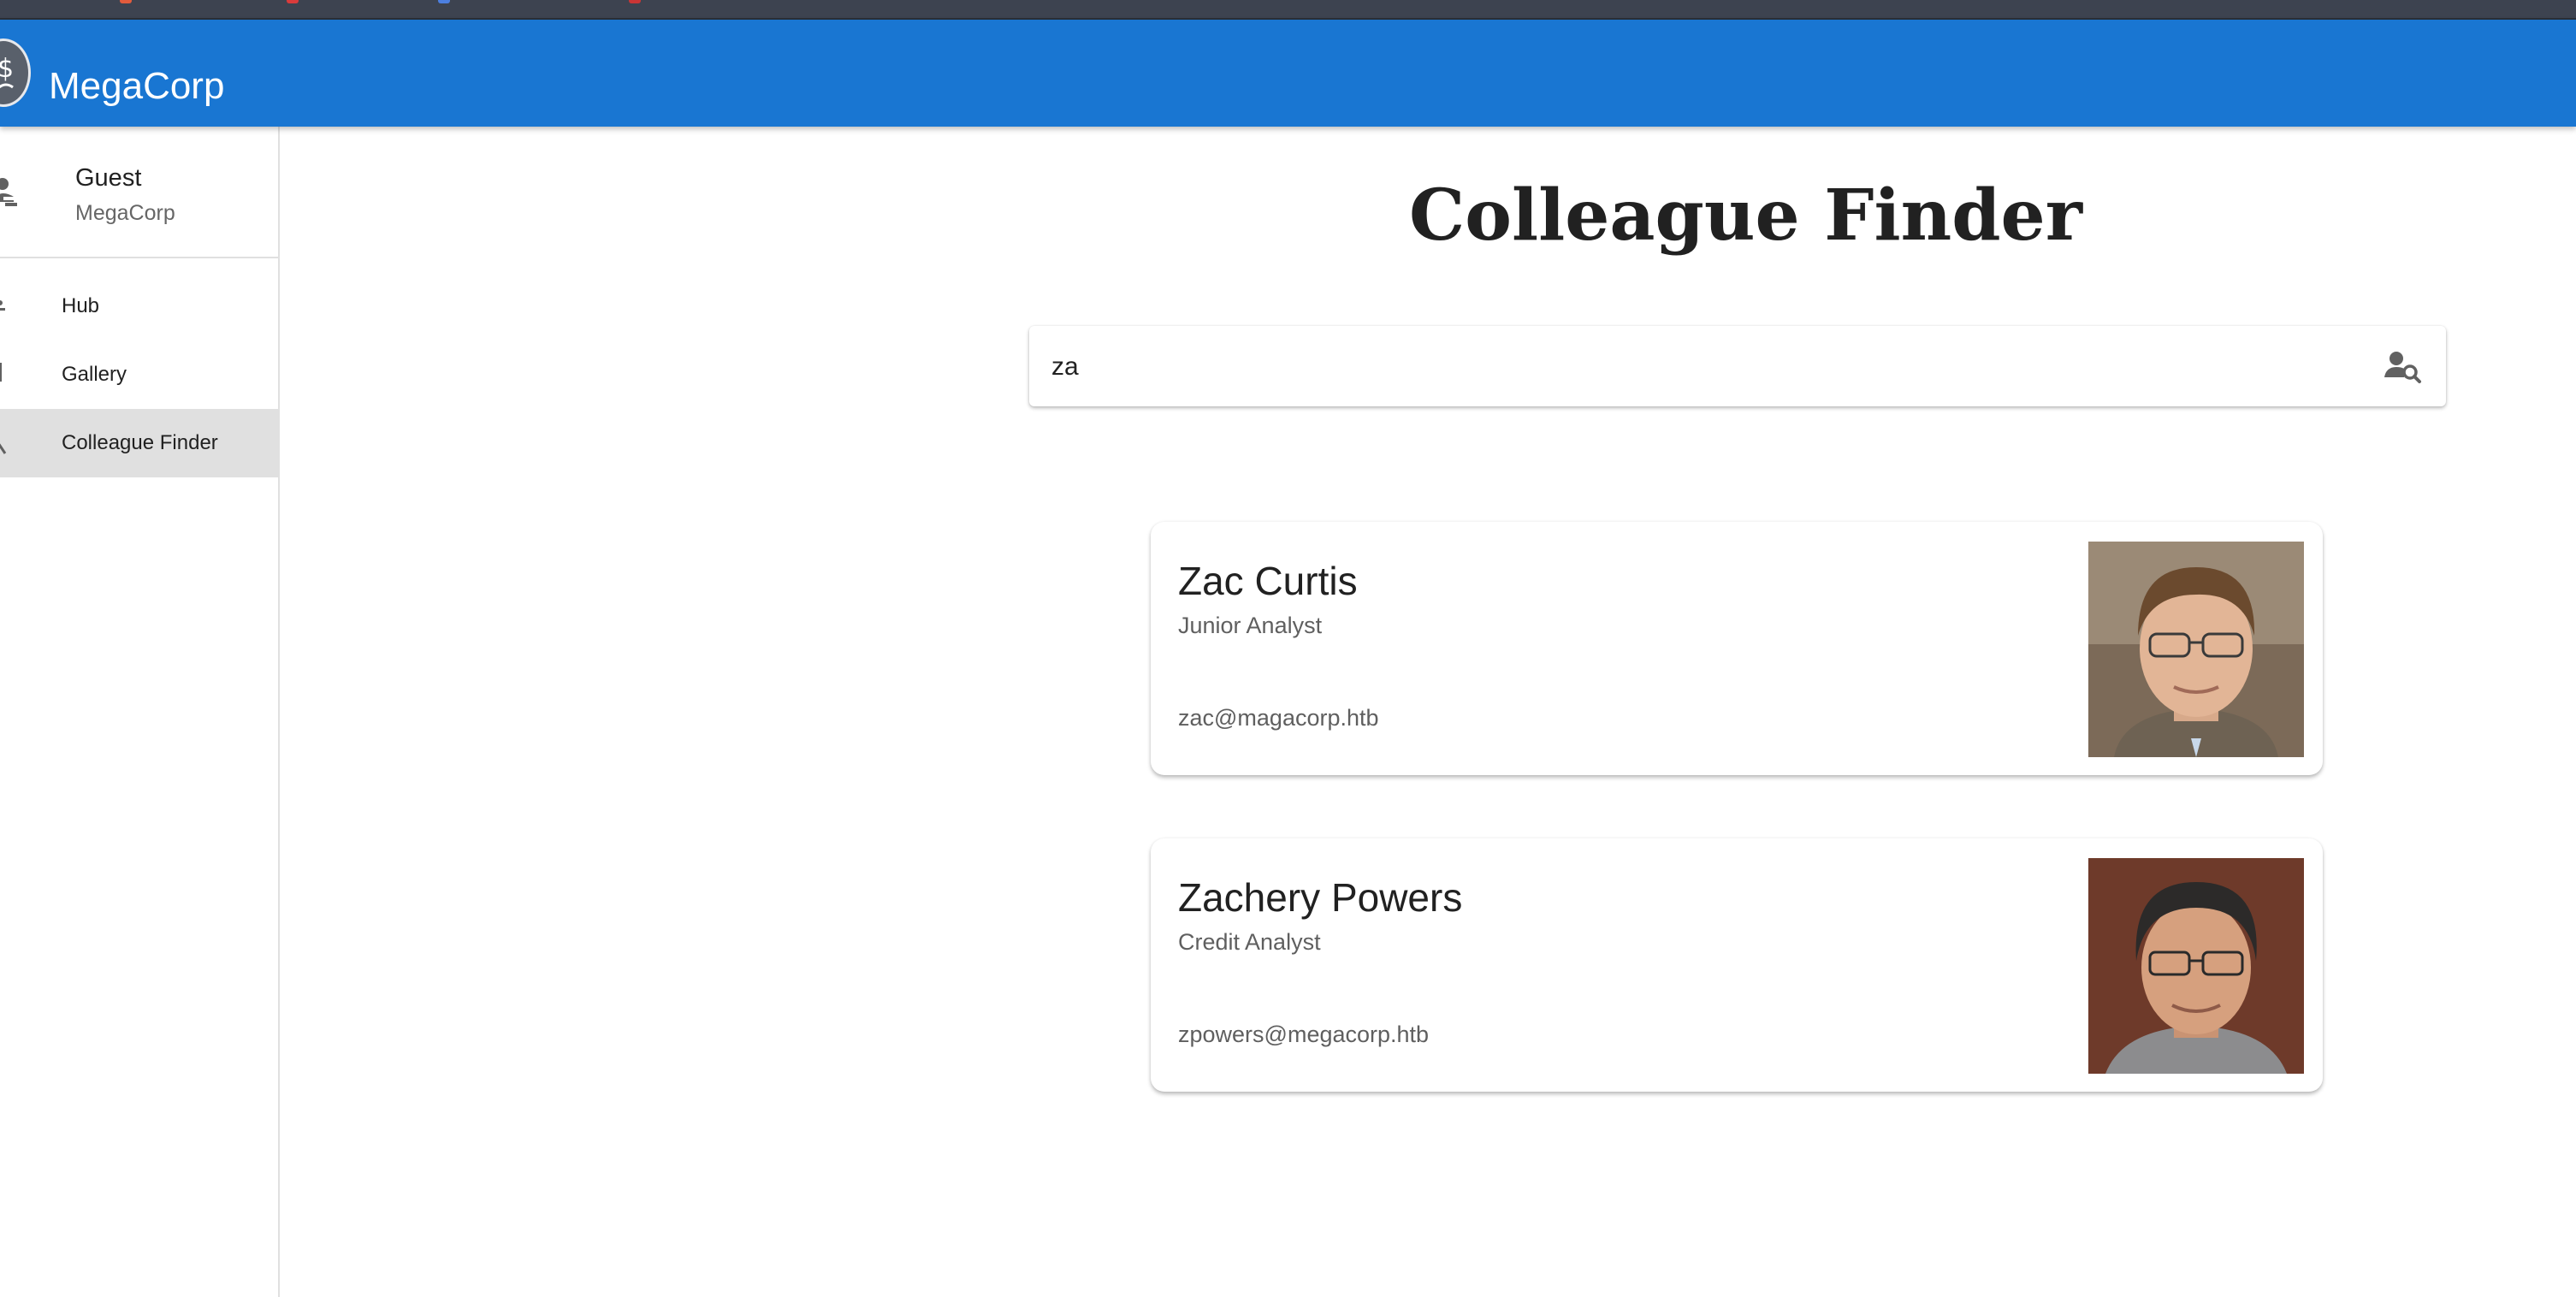 Image resolution: width=2576 pixels, height=1297 pixels. Describe the element at coordinates (137, 86) in the screenshot. I see `app-title: MegaCorp` at that location.